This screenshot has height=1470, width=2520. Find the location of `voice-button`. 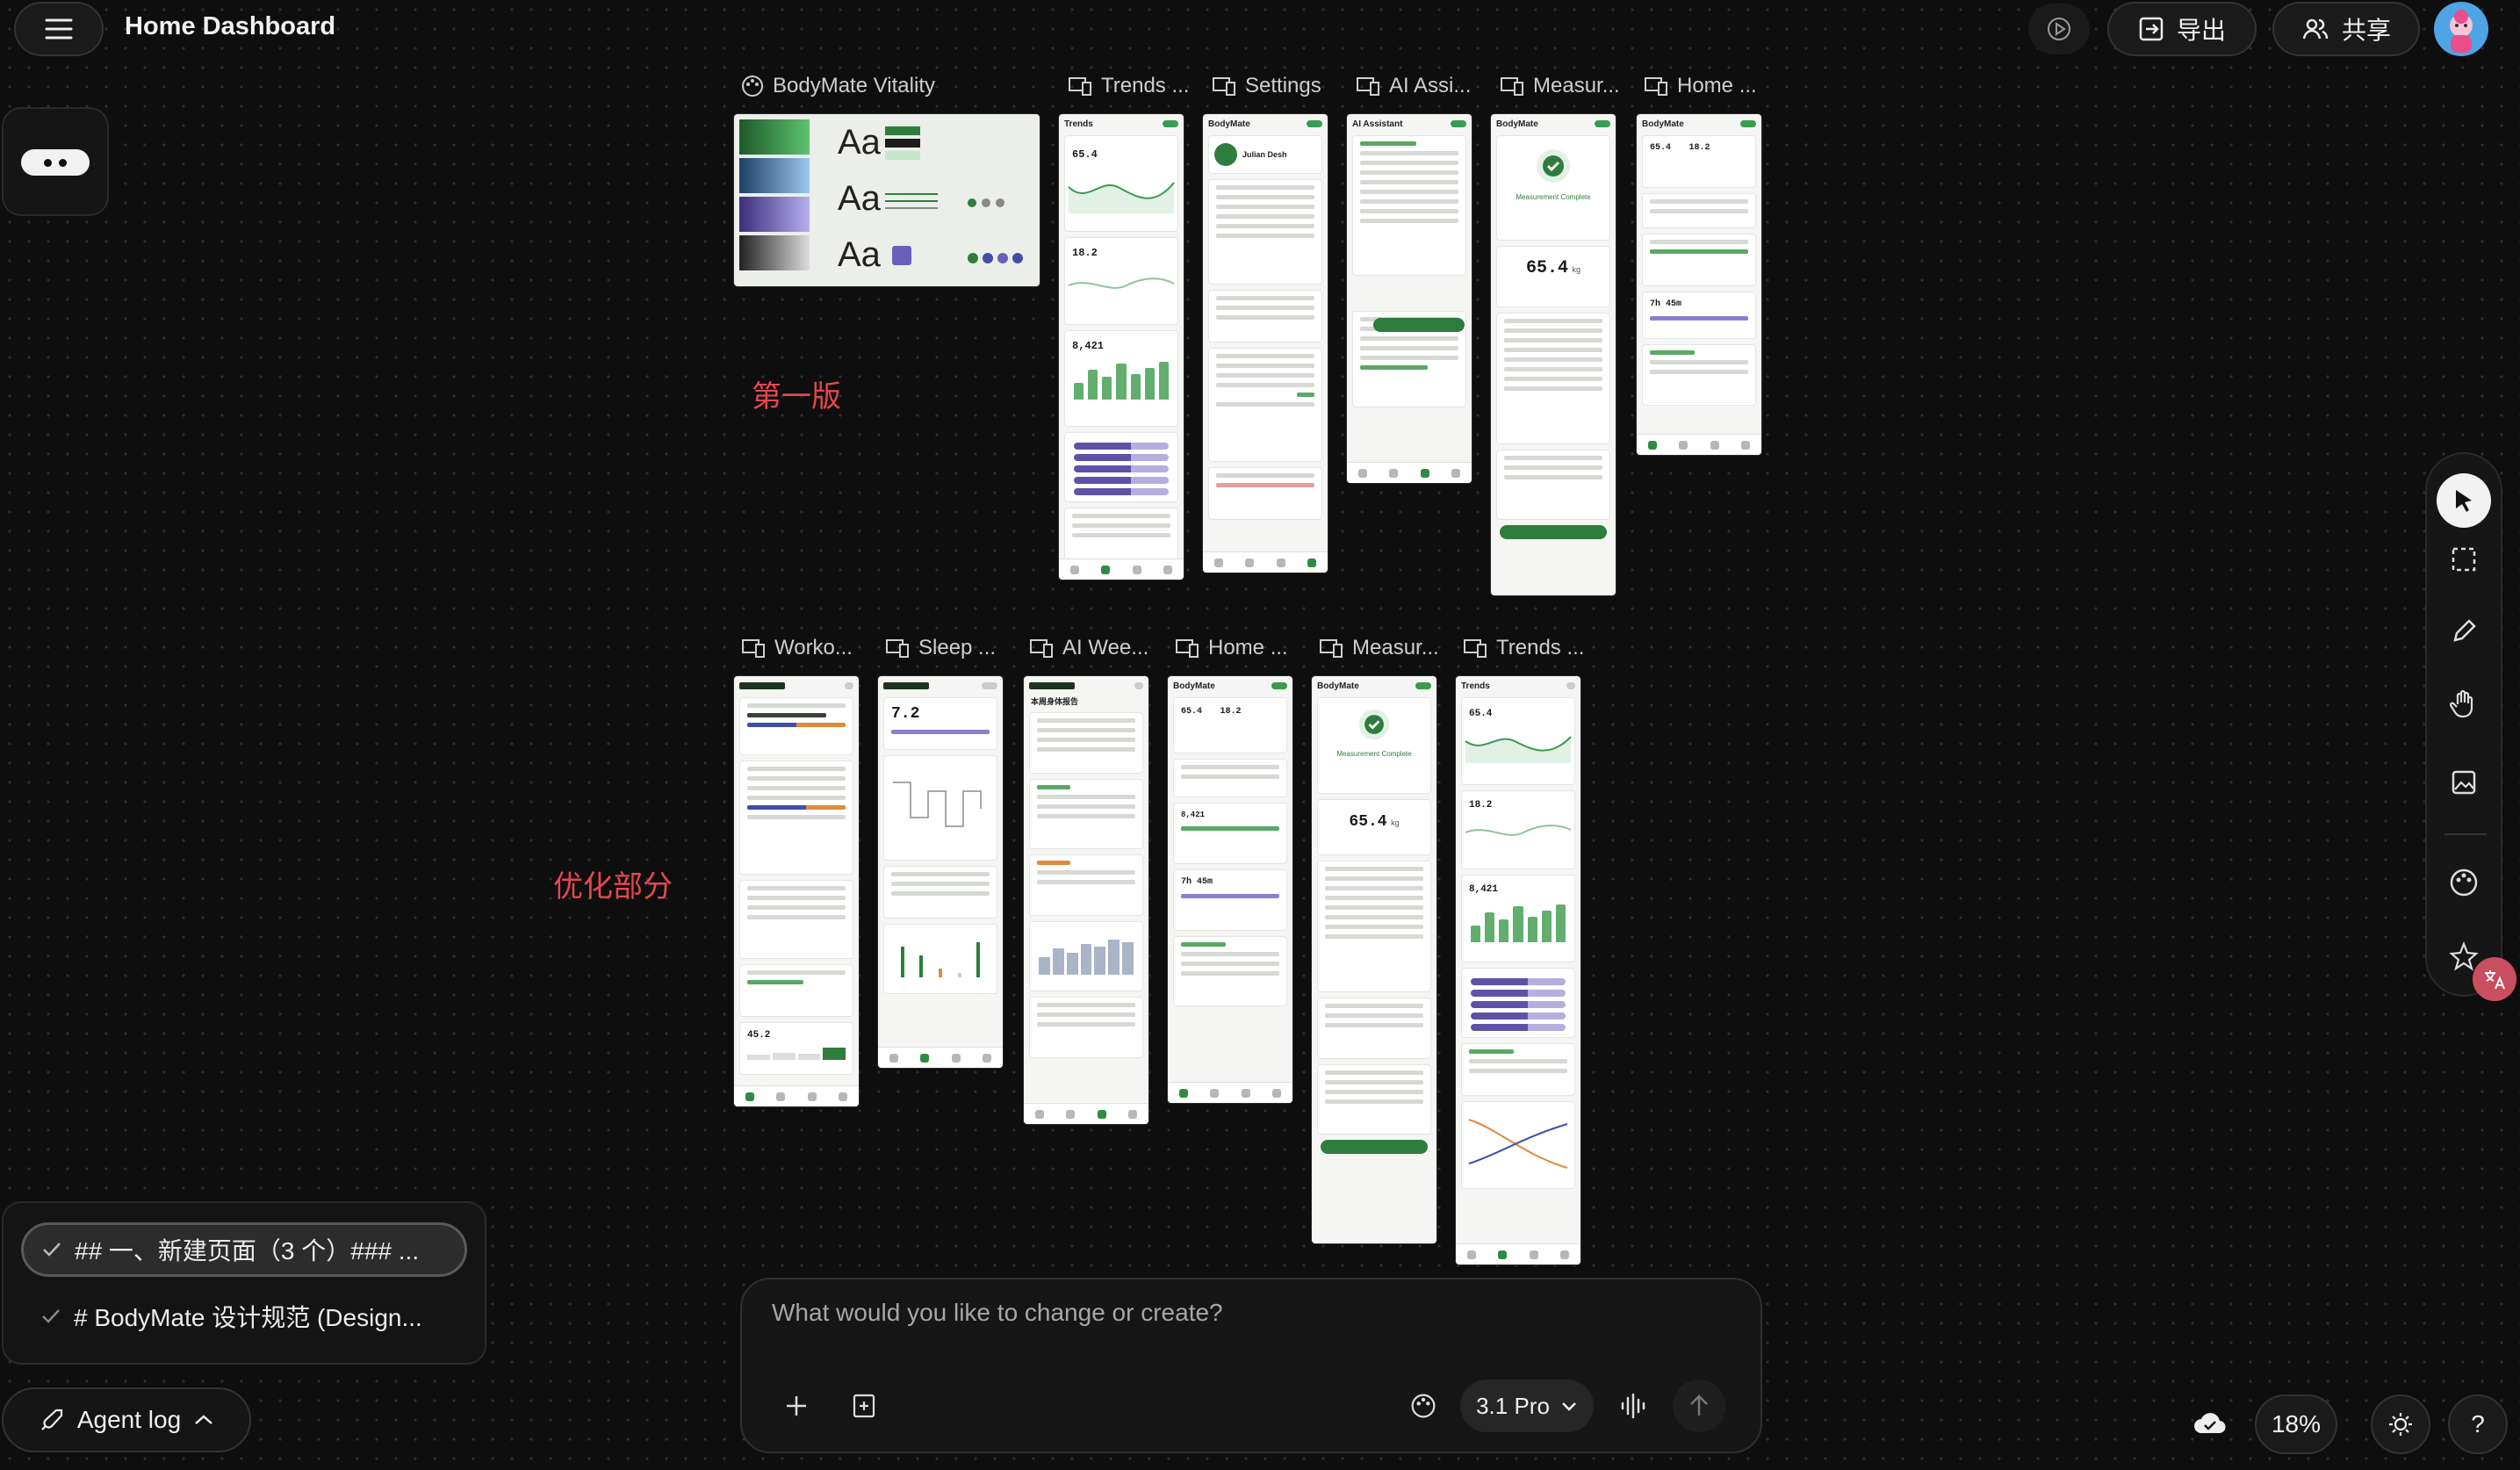

voice-button is located at coordinates (1634, 1406).